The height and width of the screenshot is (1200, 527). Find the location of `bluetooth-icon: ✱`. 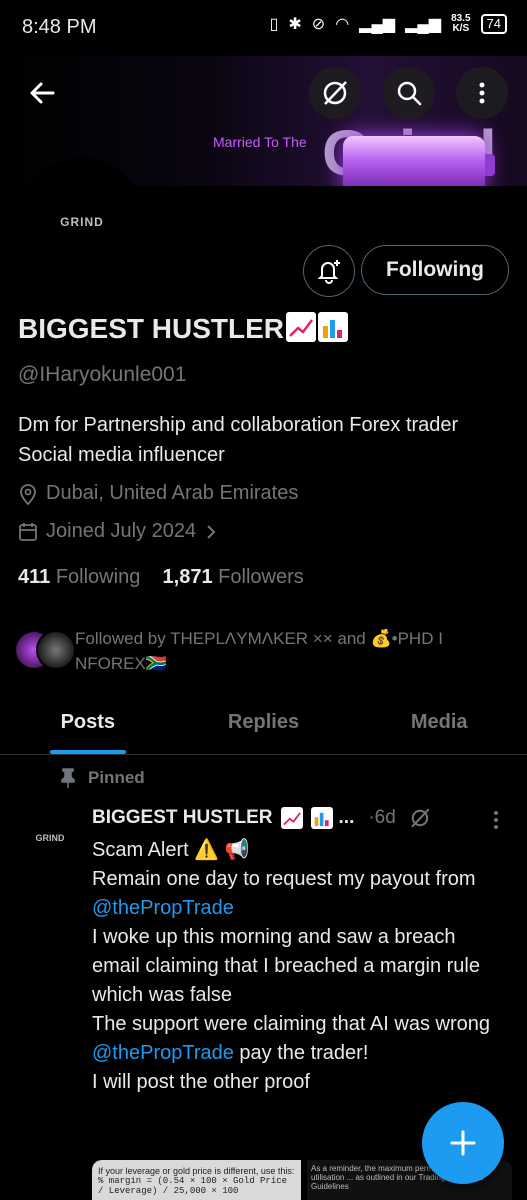

bluetooth-icon: ✱ is located at coordinates (295, 24).